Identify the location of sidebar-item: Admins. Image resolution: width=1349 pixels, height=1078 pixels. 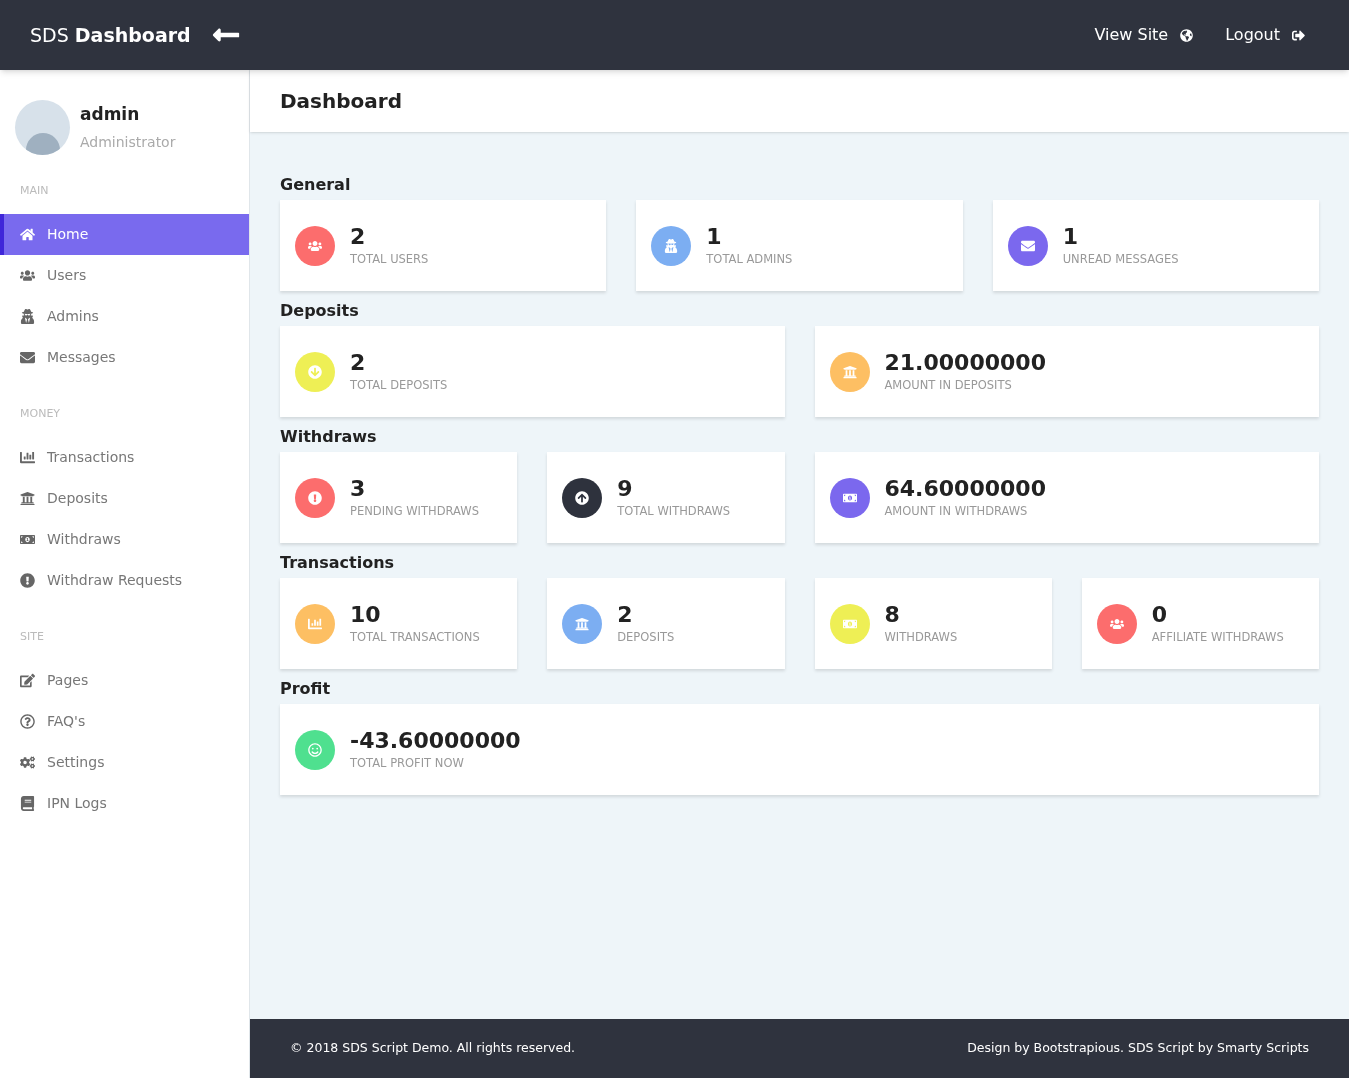
(124, 316).